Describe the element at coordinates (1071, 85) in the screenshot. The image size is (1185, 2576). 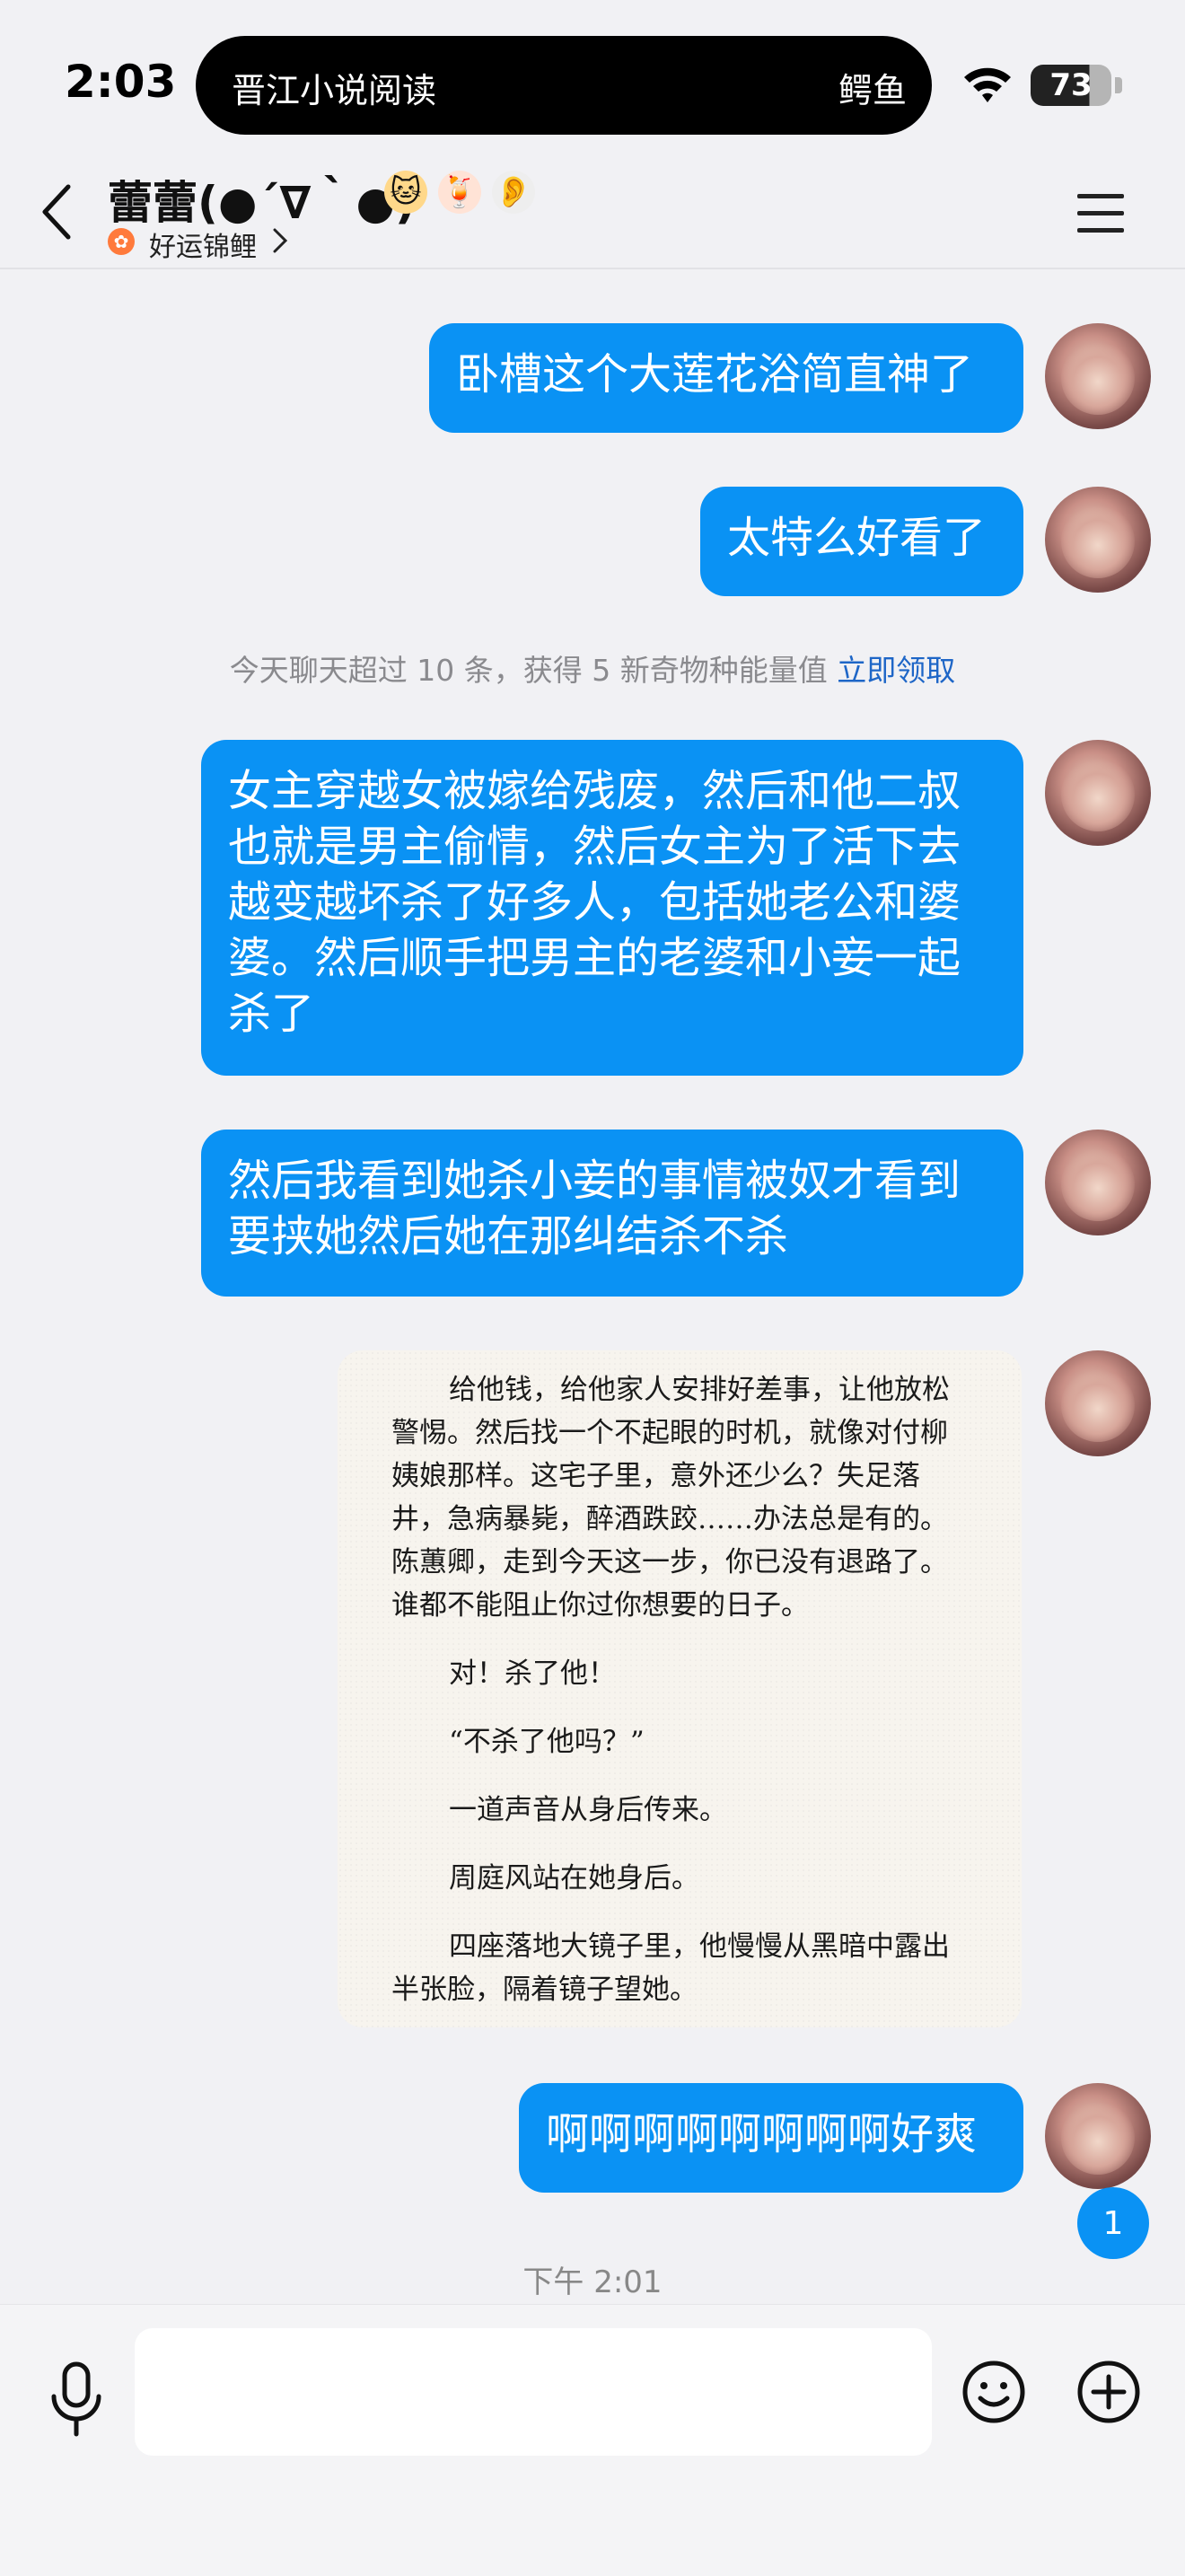
I see `battery-level: 73` at that location.